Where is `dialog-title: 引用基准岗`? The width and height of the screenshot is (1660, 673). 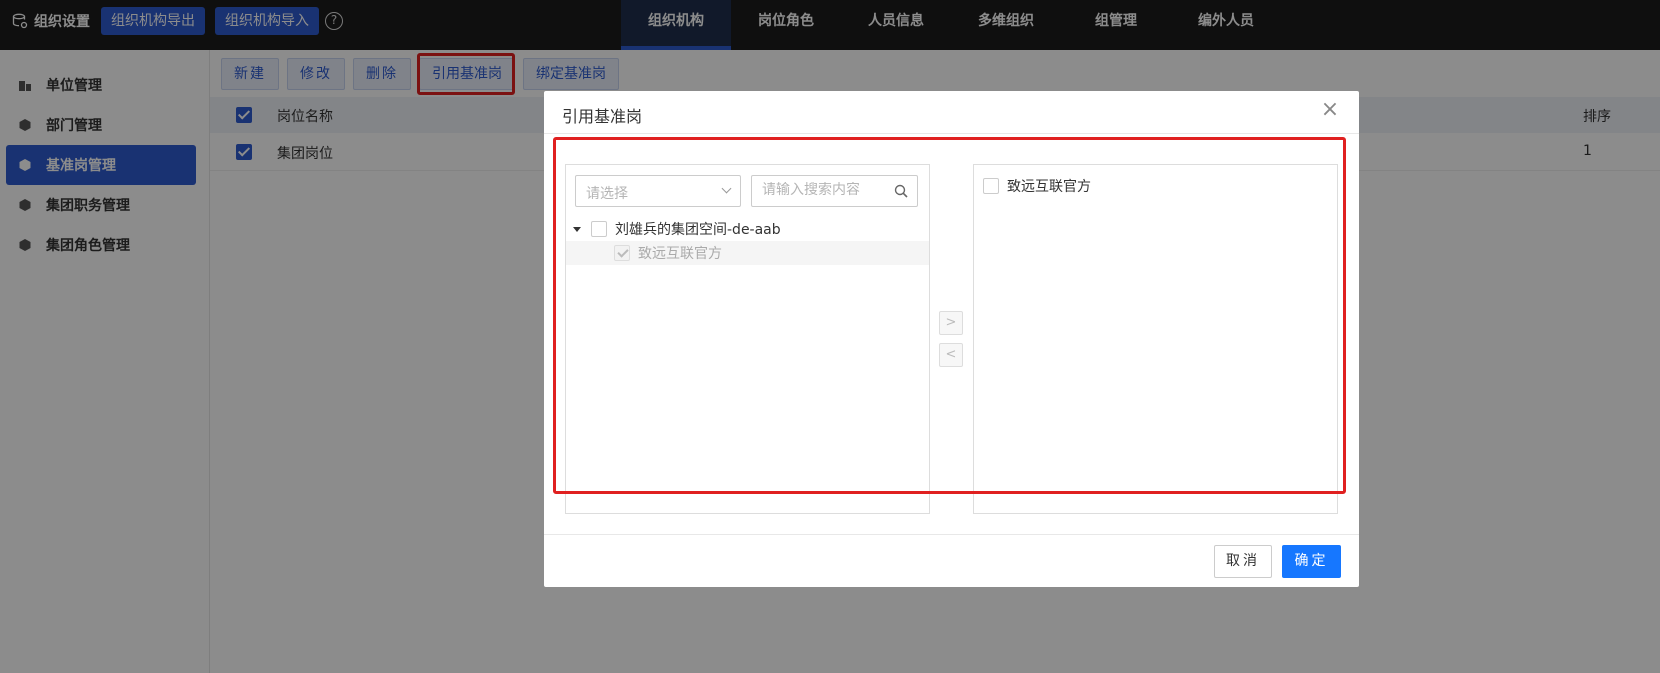
dialog-title: 引用基准岗 is located at coordinates (602, 116).